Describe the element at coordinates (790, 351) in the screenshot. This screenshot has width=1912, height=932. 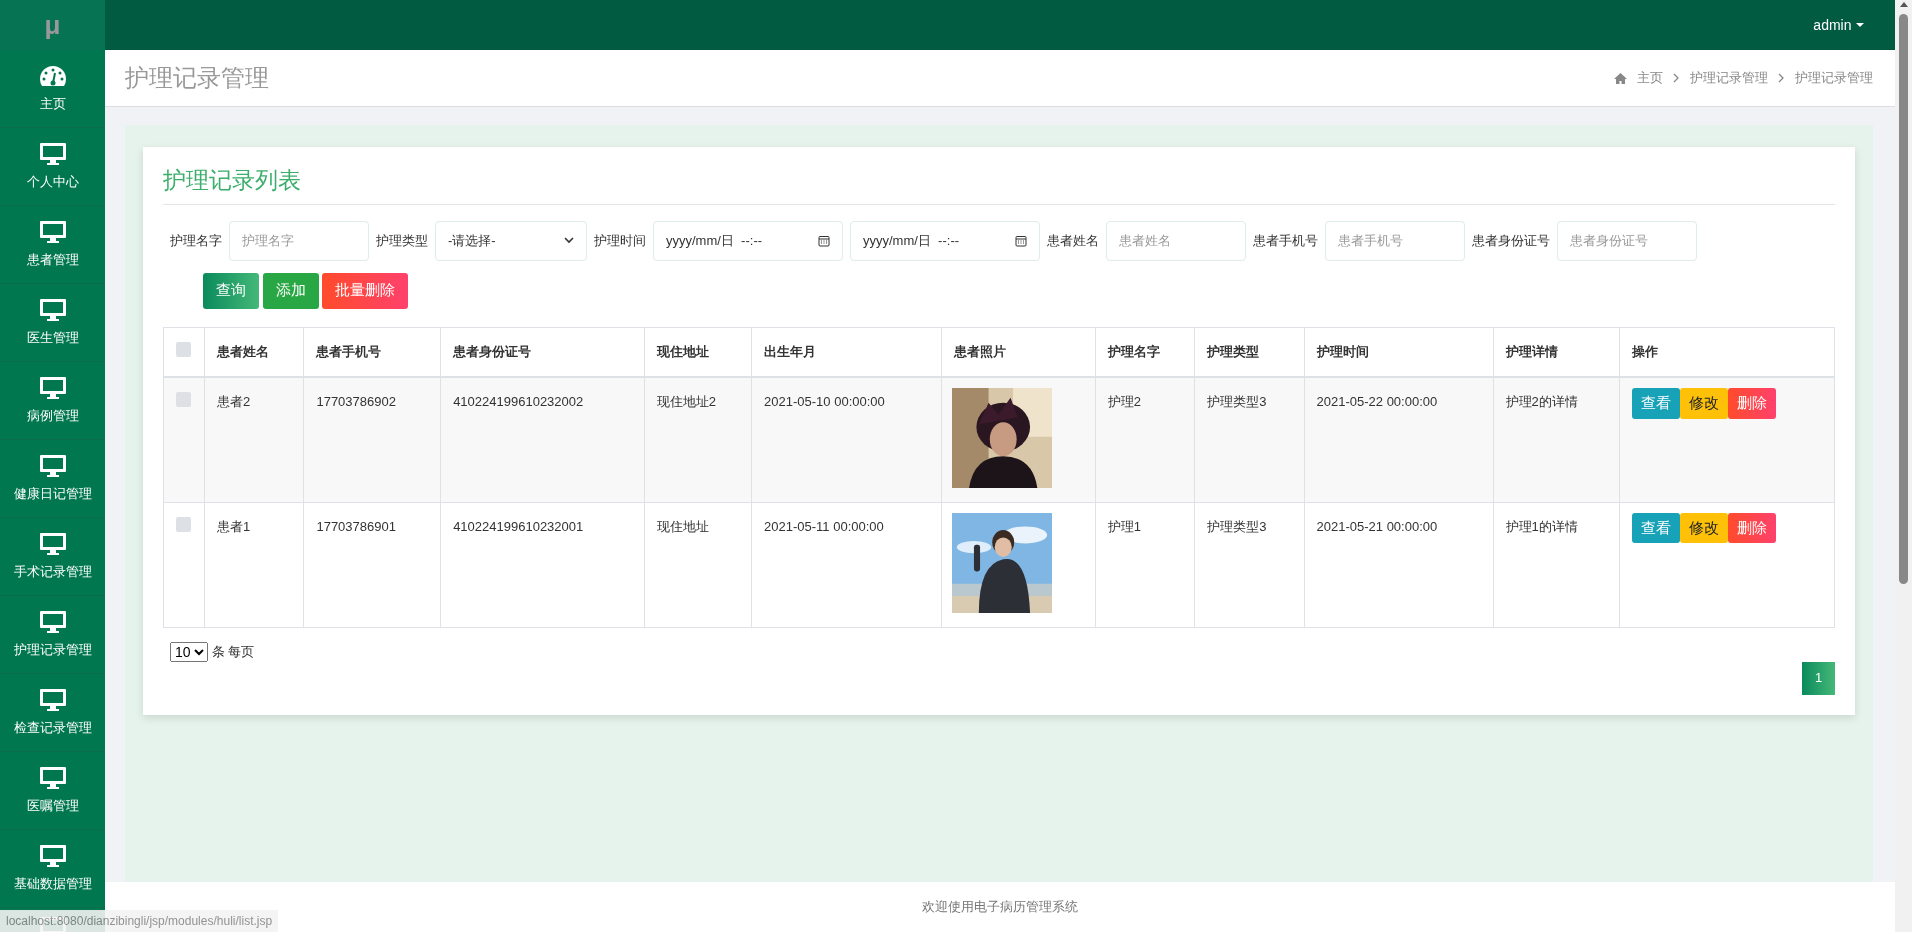
I see `column-header: 出生年月` at that location.